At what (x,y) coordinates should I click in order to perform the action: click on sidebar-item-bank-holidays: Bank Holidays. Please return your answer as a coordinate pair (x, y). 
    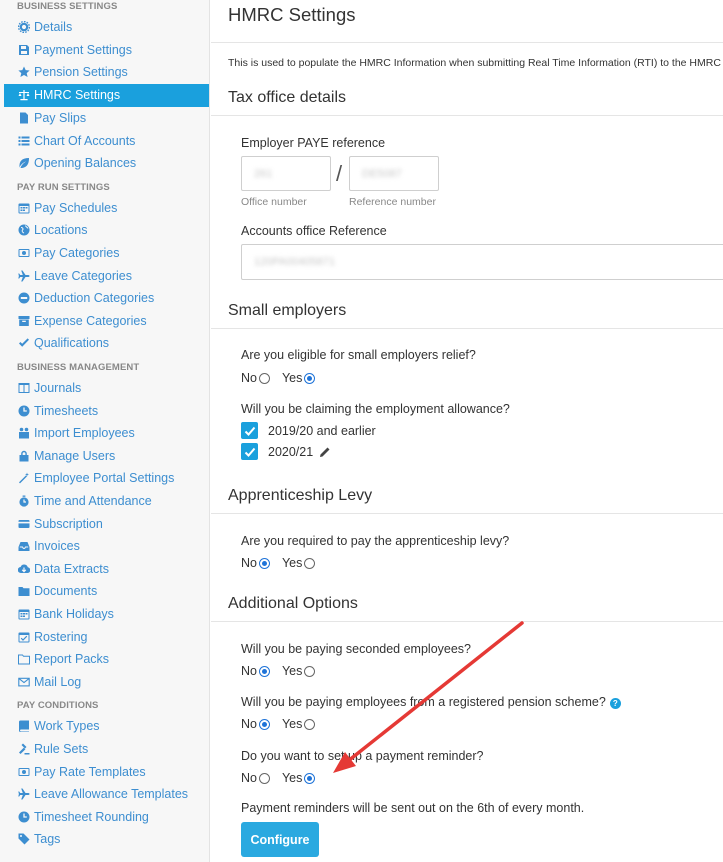
    Looking at the image, I should click on (104, 614).